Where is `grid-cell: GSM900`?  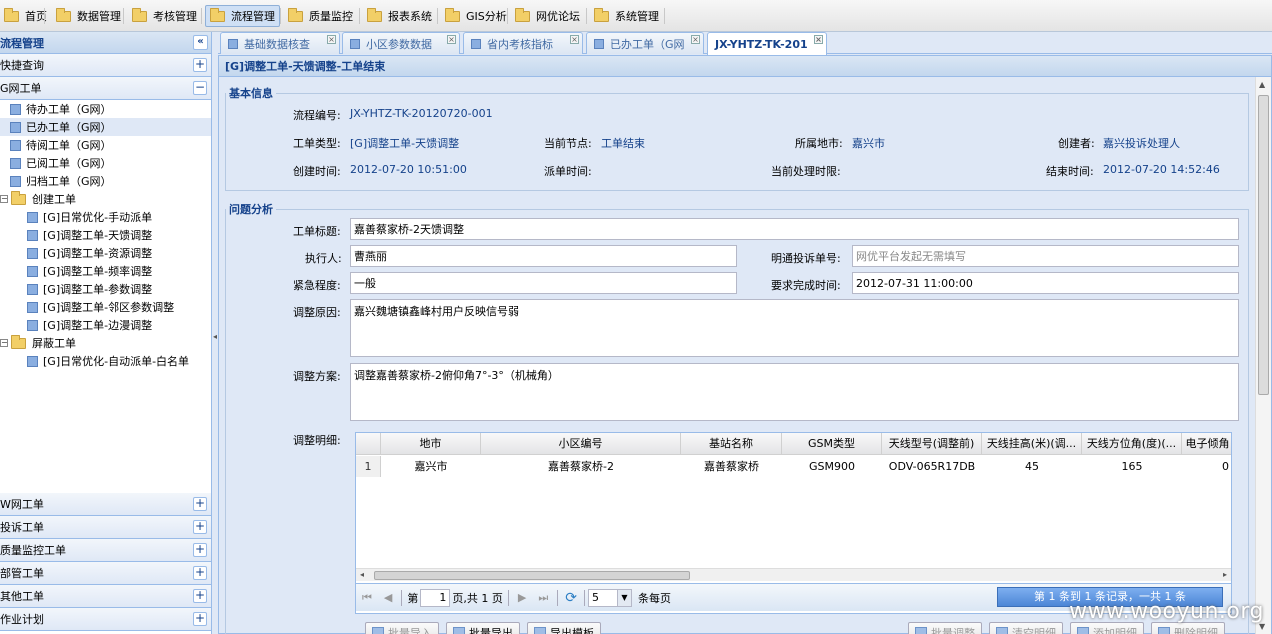 grid-cell: GSM900 is located at coordinates (832, 466).